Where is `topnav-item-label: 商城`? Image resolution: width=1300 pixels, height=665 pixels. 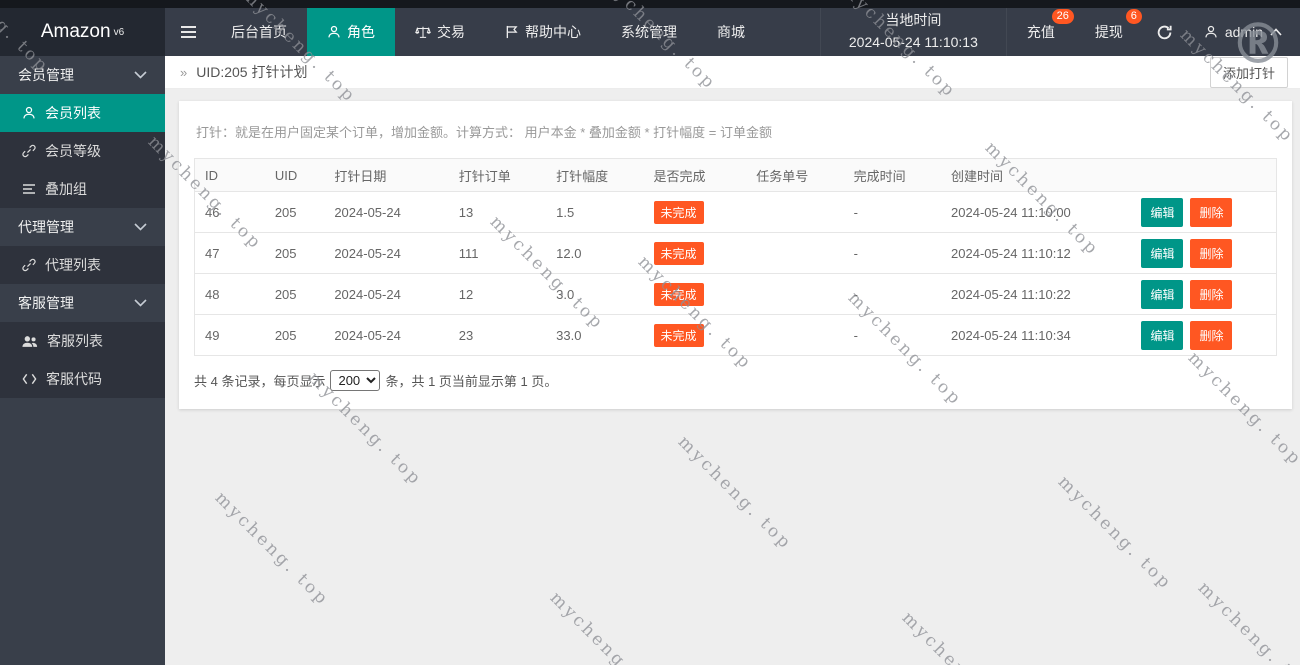
topnav-item-label: 商城 is located at coordinates (731, 32).